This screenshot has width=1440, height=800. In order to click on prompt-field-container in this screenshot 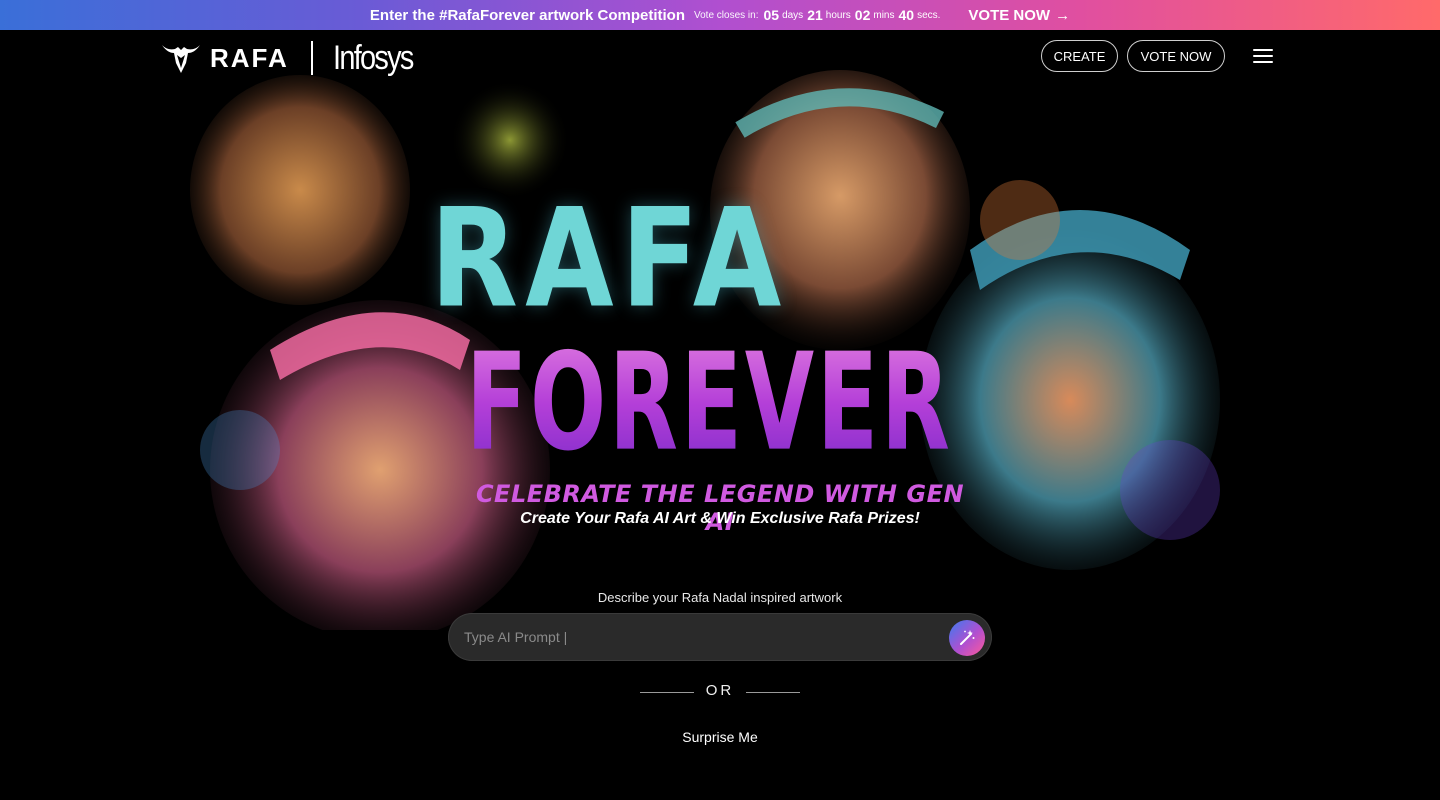, I will do `click(720, 637)`.